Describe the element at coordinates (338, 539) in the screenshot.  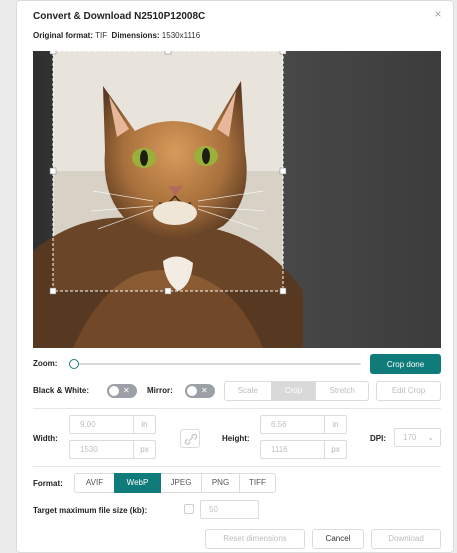
I see `cancel-button: Cancel` at that location.